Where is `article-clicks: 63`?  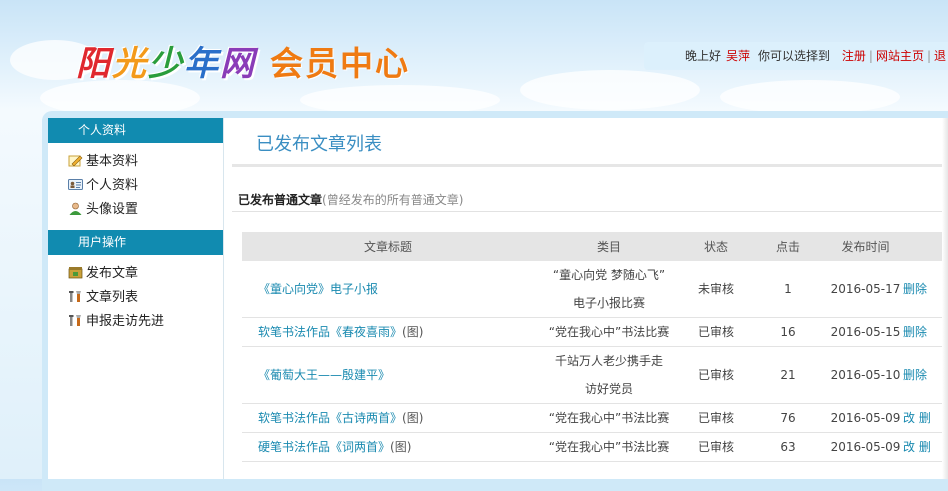 article-clicks: 63 is located at coordinates (788, 447).